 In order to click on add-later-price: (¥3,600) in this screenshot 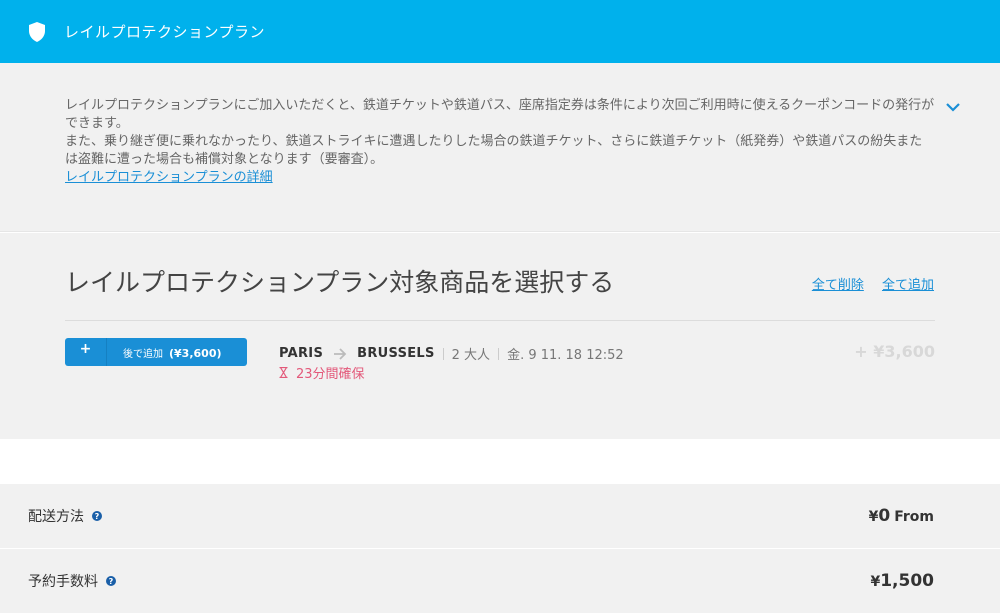, I will do `click(195, 353)`.